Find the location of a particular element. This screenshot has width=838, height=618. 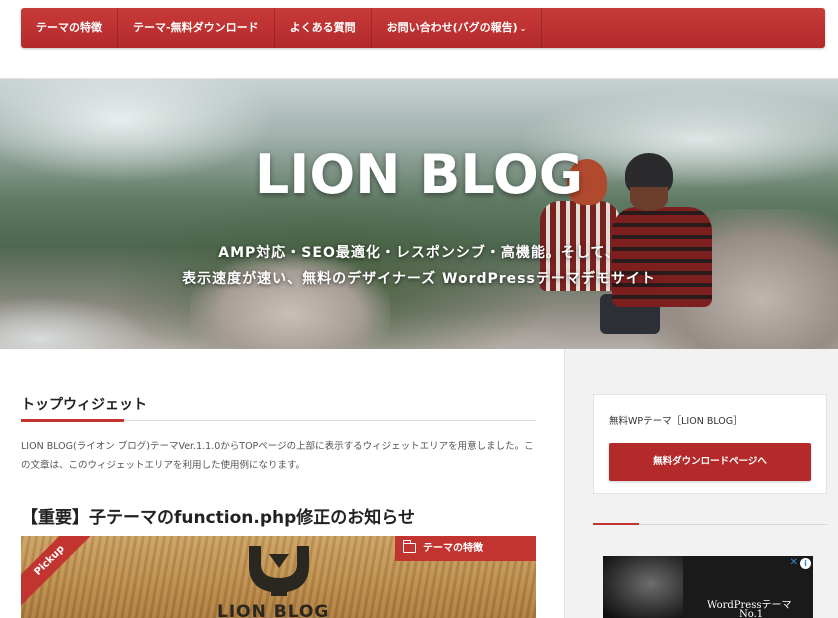

nav-item-features: テーマの特徴 is located at coordinates (69, 28).